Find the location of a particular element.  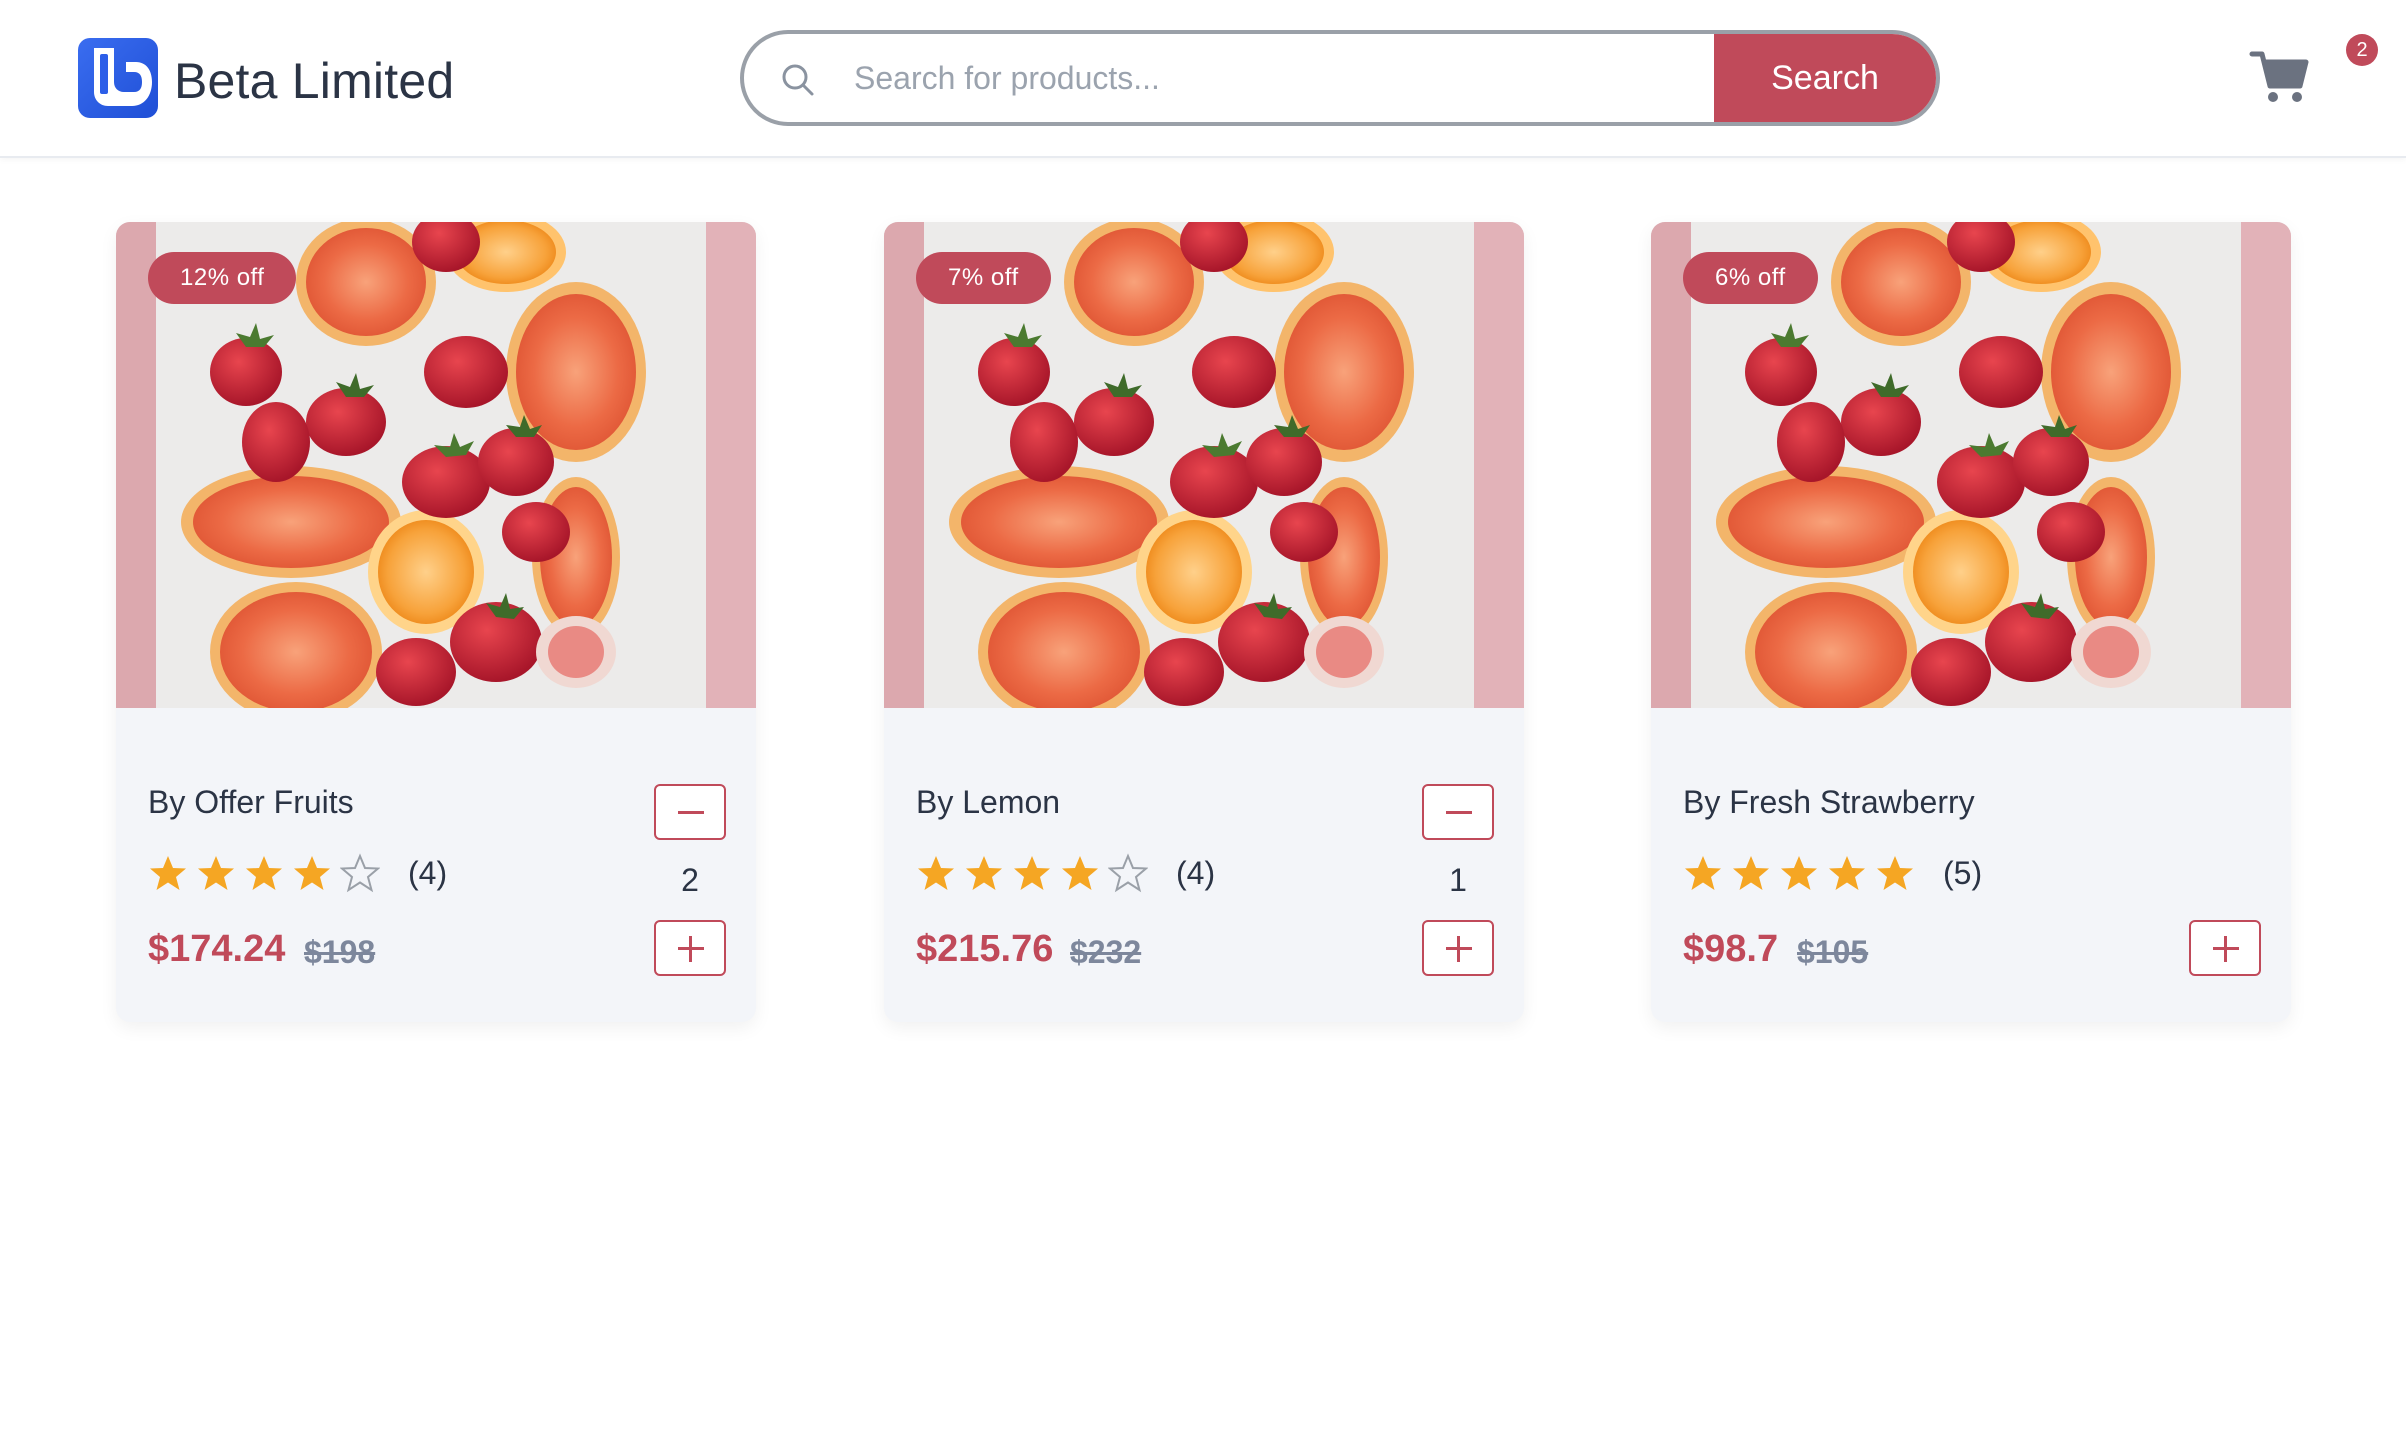

product-title: By Lemon is located at coordinates (988, 802).